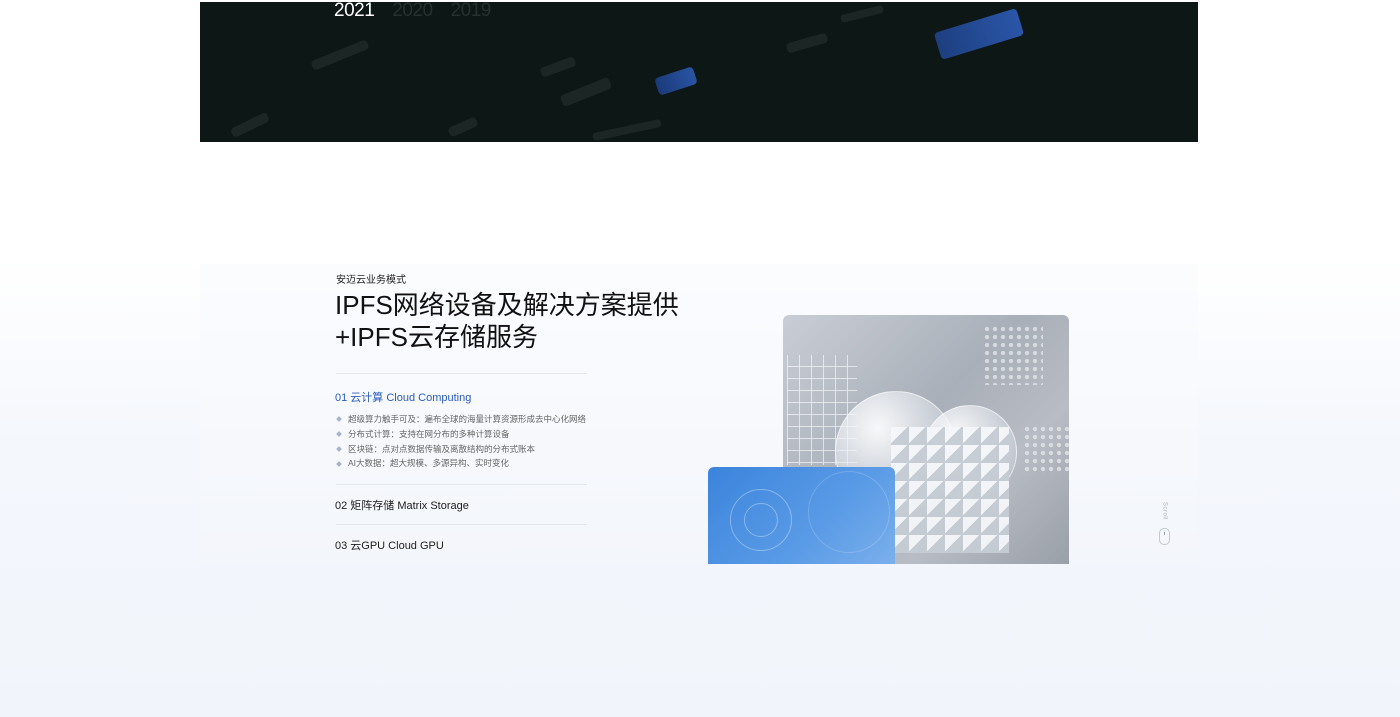 This screenshot has width=1400, height=717. What do you see at coordinates (354, 12) in the screenshot?
I see `year-tab-2021: 2021` at bounding box center [354, 12].